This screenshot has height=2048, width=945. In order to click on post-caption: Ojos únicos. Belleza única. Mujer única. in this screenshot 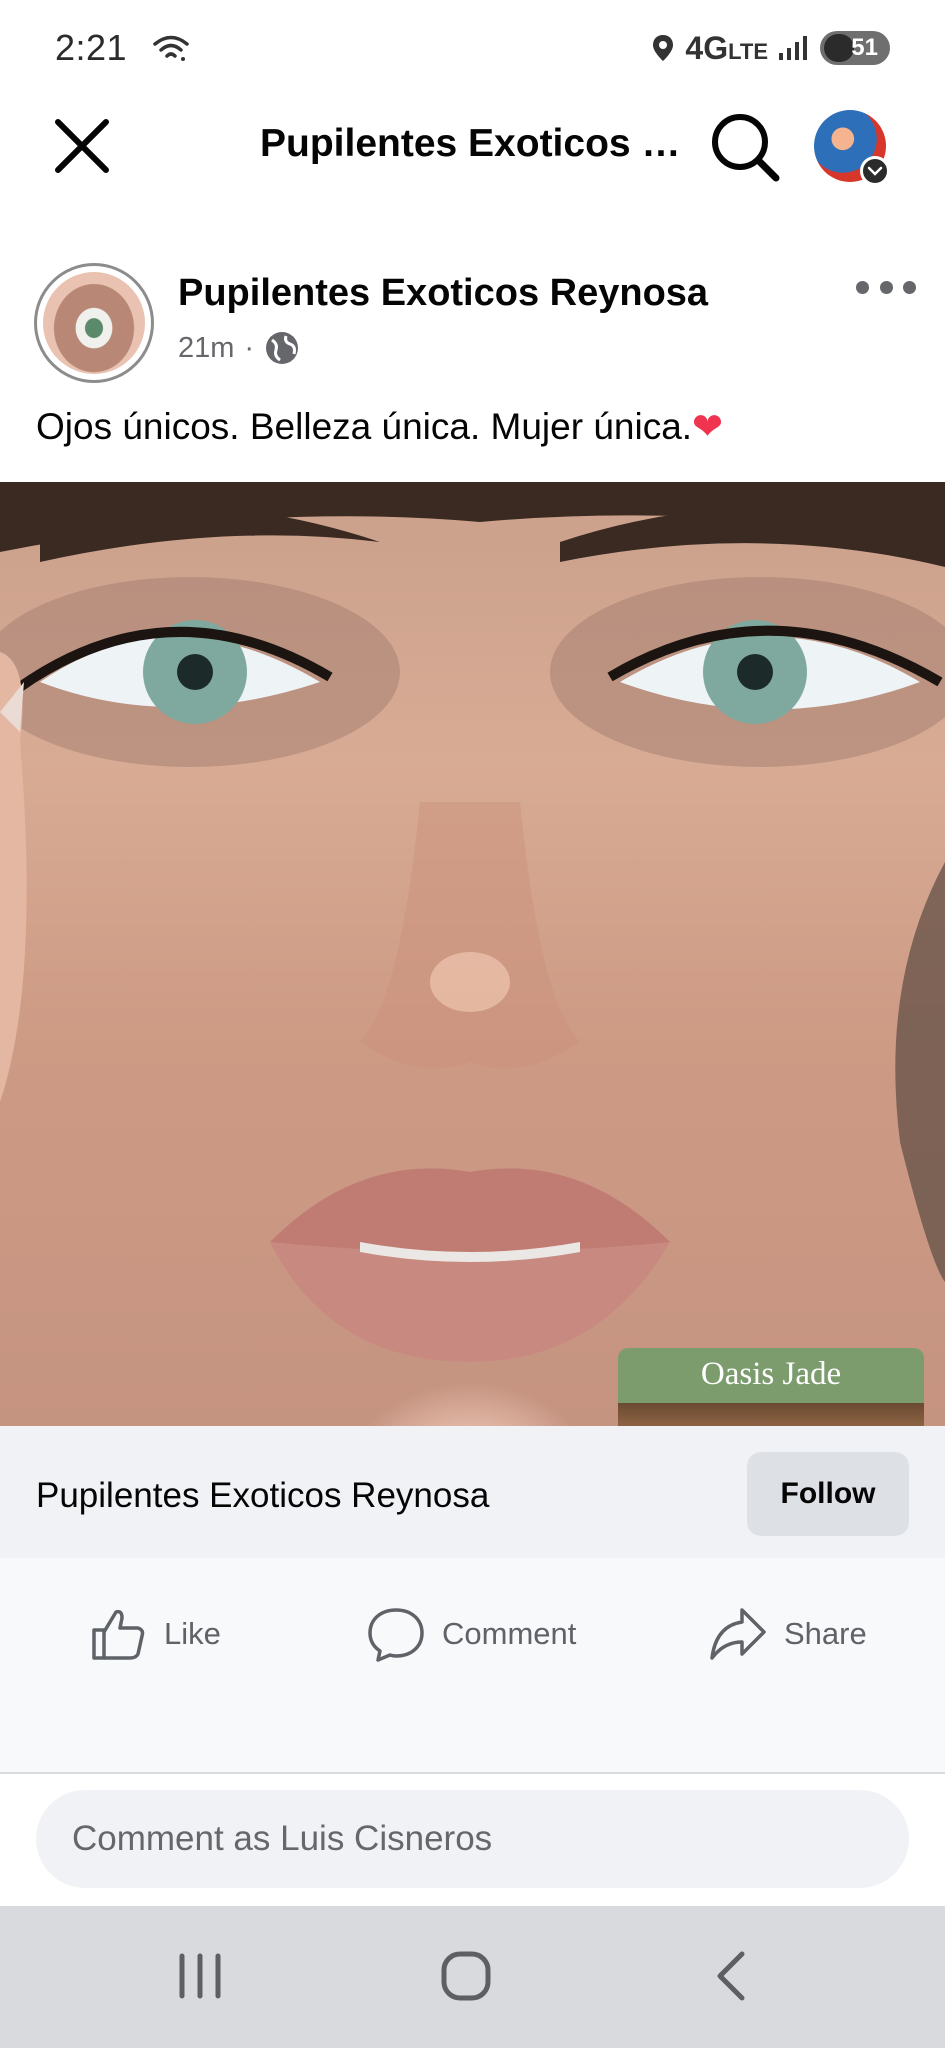, I will do `click(364, 426)`.